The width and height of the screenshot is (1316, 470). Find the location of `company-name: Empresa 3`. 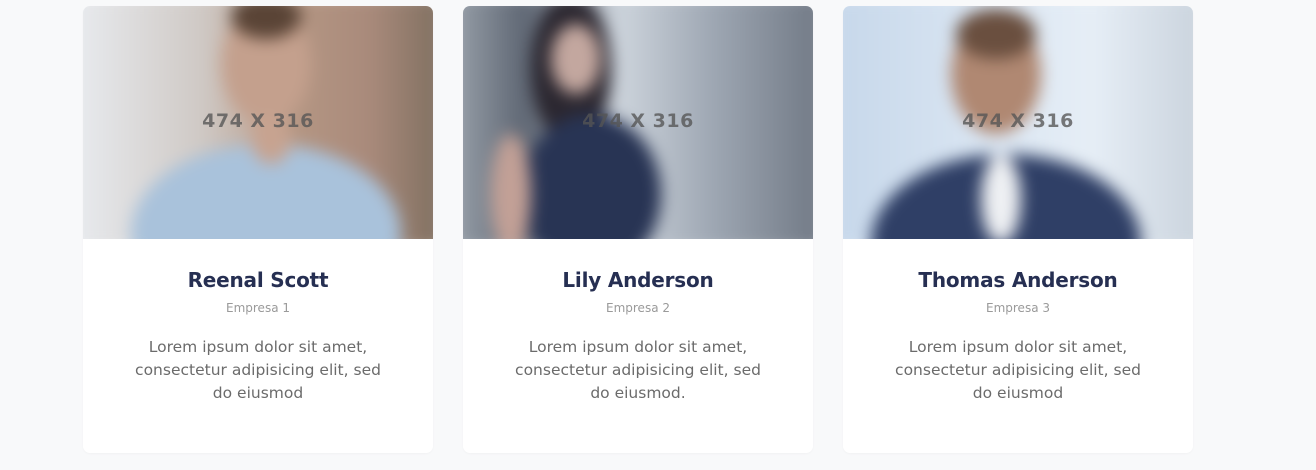

company-name: Empresa 3 is located at coordinates (1018, 308).